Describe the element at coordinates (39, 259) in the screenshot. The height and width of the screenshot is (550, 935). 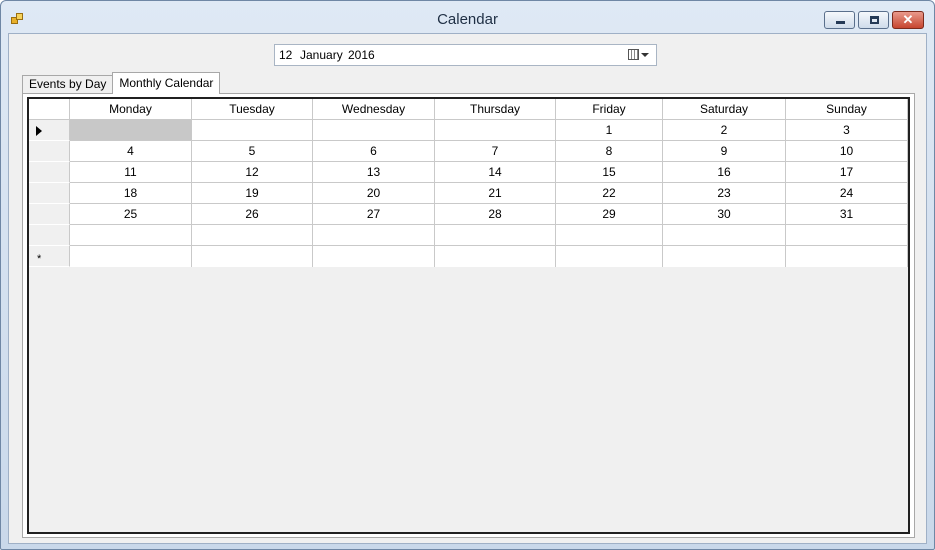
I see `new-row-marker: *` at that location.